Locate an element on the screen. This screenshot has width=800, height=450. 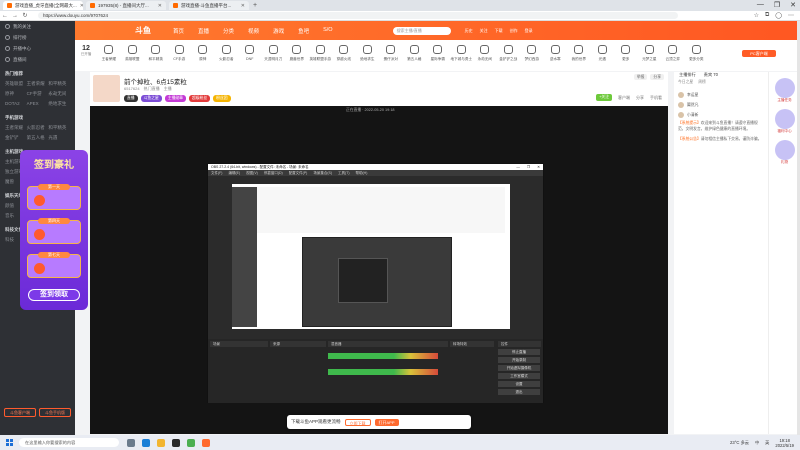
taskbar-search-input: 在这里输入你要搜索的内容 is located at coordinates (69, 442).